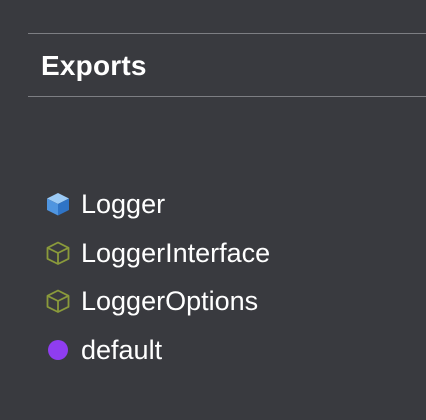 Image resolution: width=426 pixels, height=420 pixels. What do you see at coordinates (58, 350) in the screenshot?
I see `variable-dot-icon` at bounding box center [58, 350].